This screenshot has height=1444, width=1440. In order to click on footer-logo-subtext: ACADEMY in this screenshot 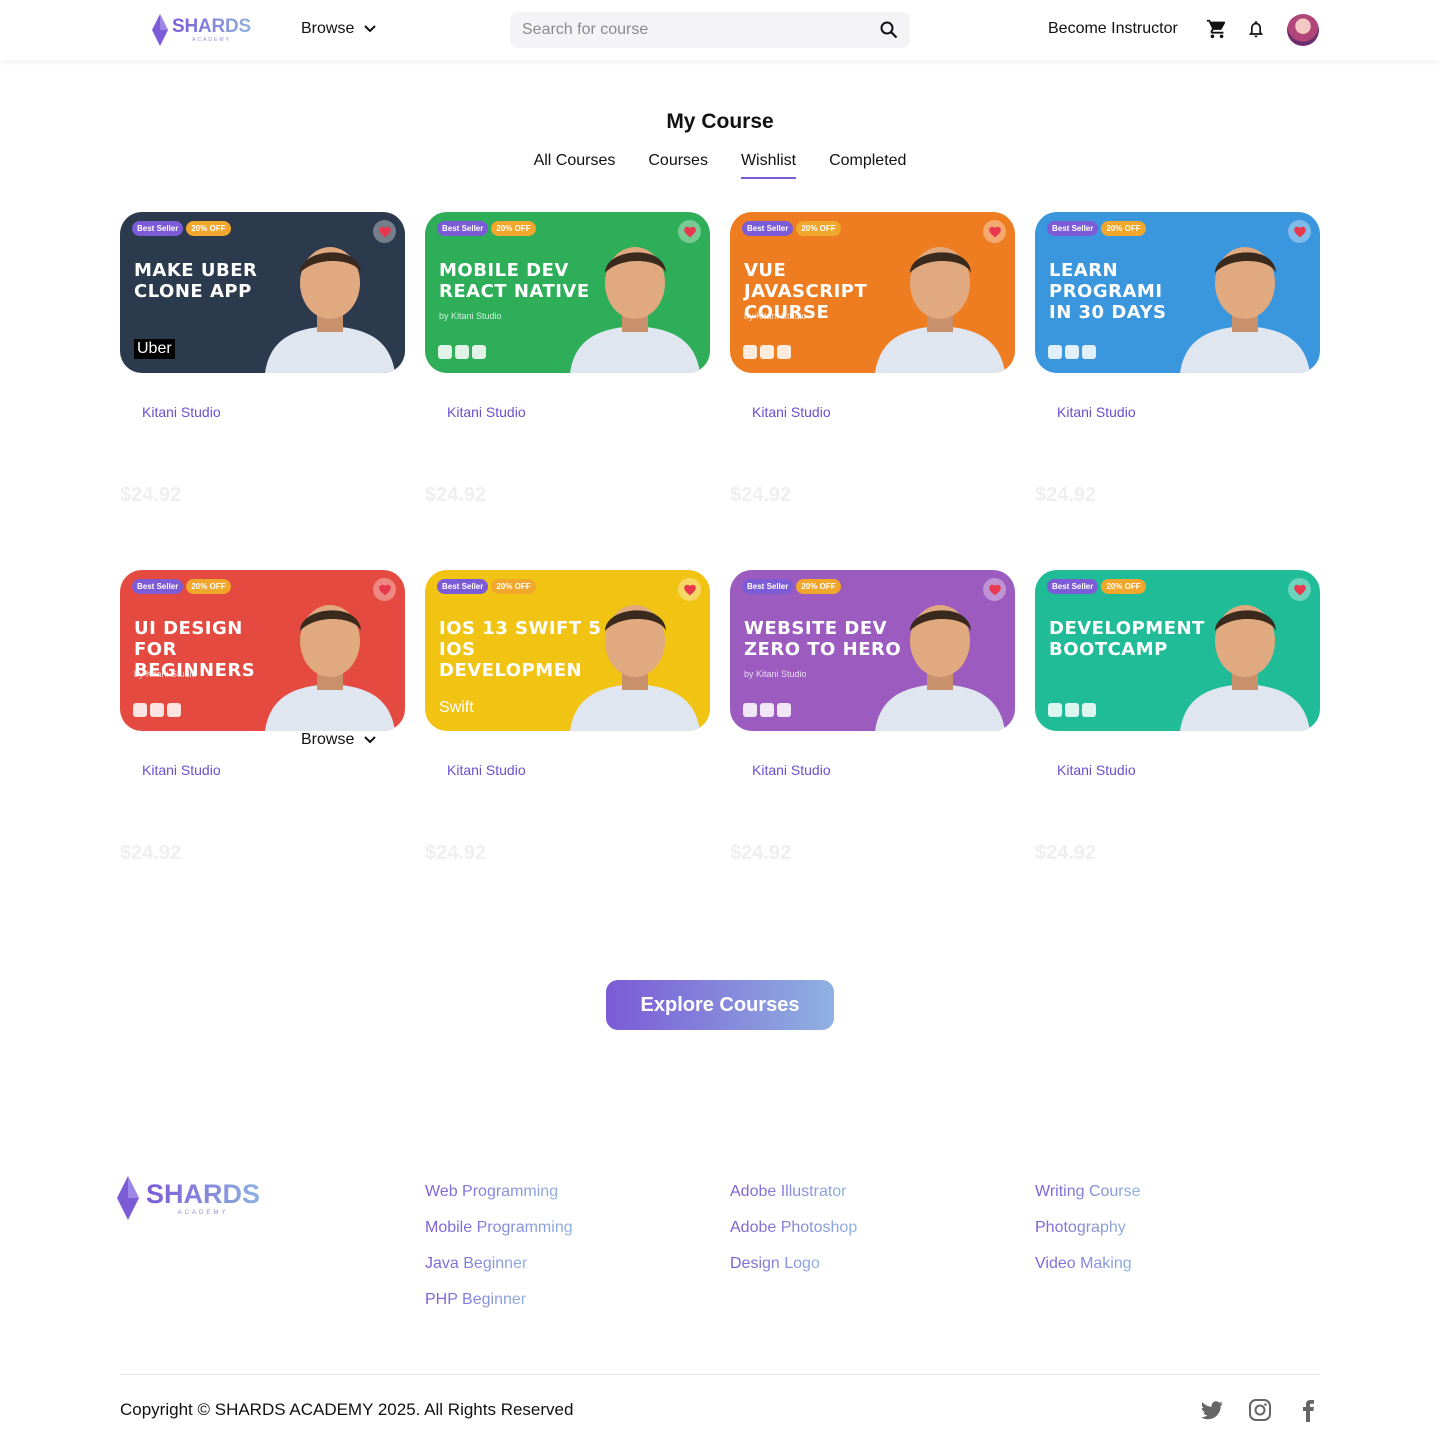, I will do `click(203, 1212)`.